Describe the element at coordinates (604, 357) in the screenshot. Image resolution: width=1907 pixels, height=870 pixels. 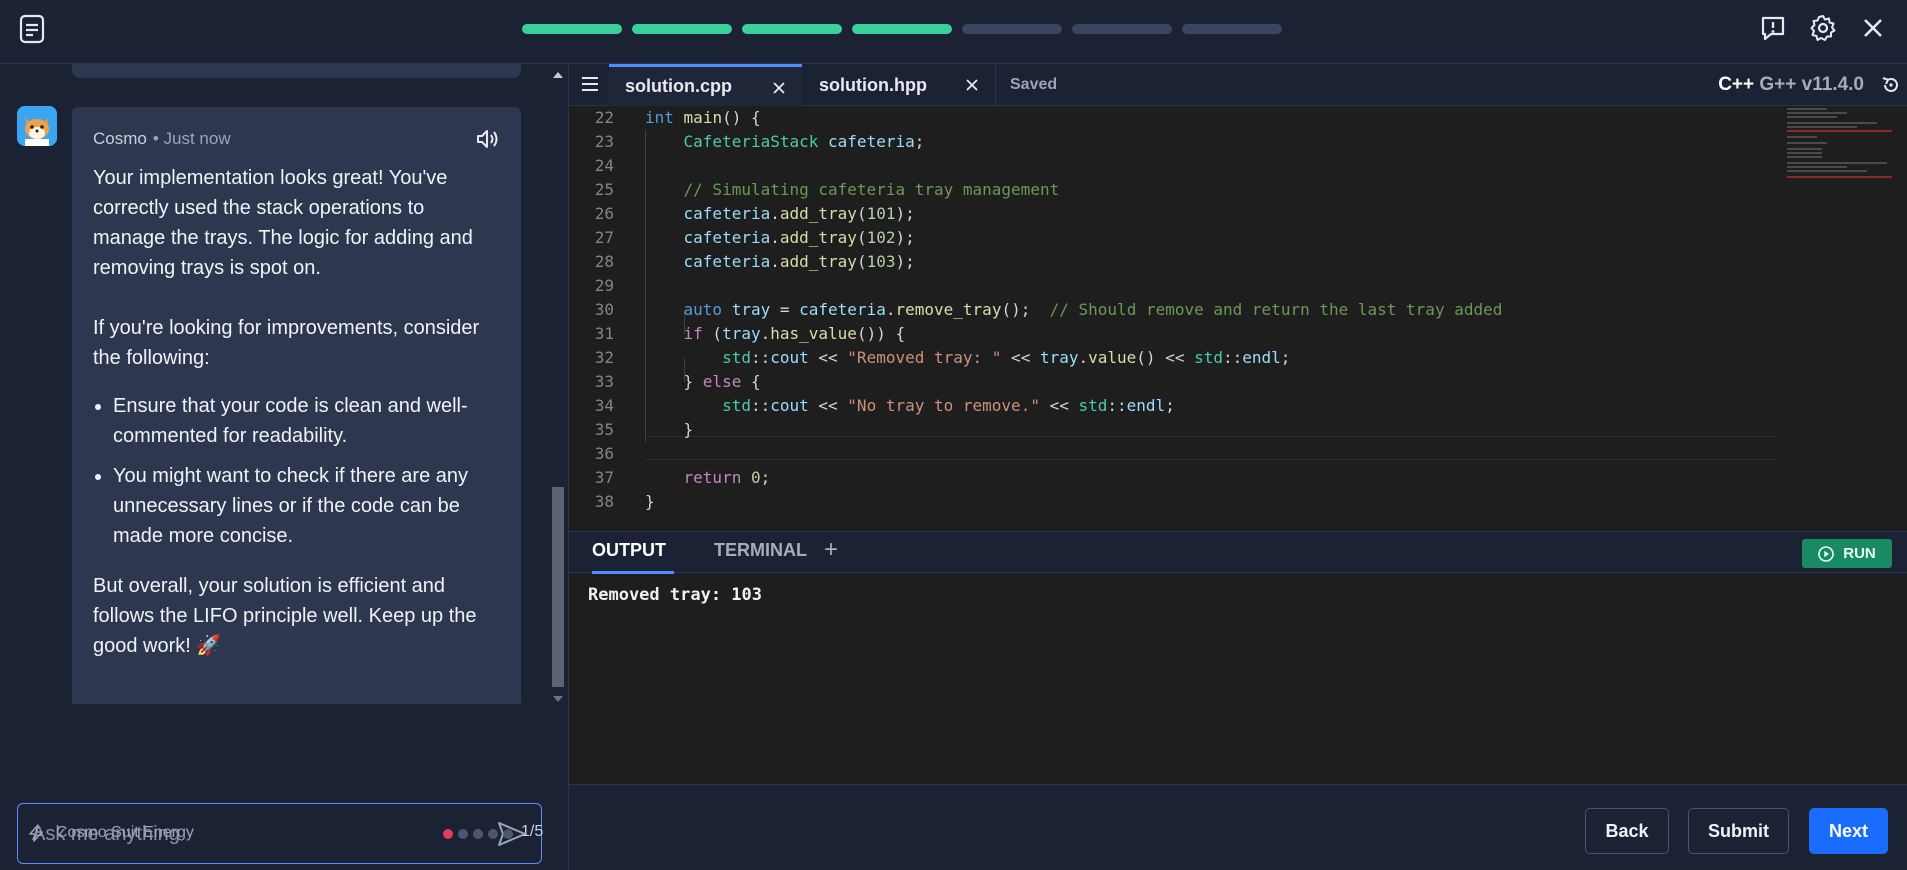
I see `line-number: 32` at that location.